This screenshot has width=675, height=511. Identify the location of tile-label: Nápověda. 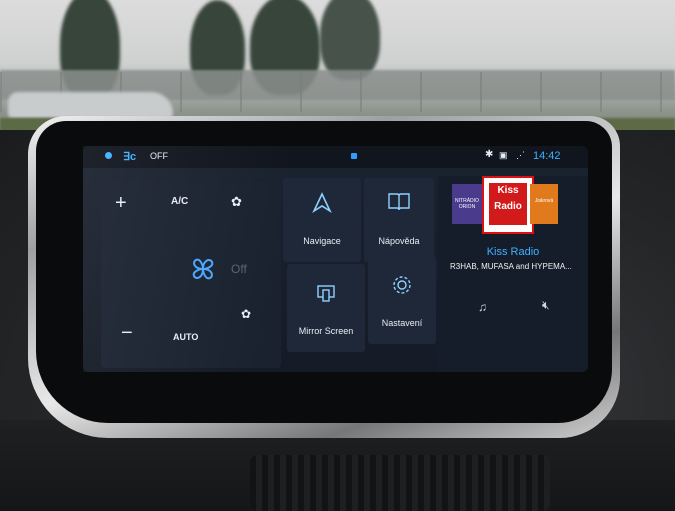
(399, 241).